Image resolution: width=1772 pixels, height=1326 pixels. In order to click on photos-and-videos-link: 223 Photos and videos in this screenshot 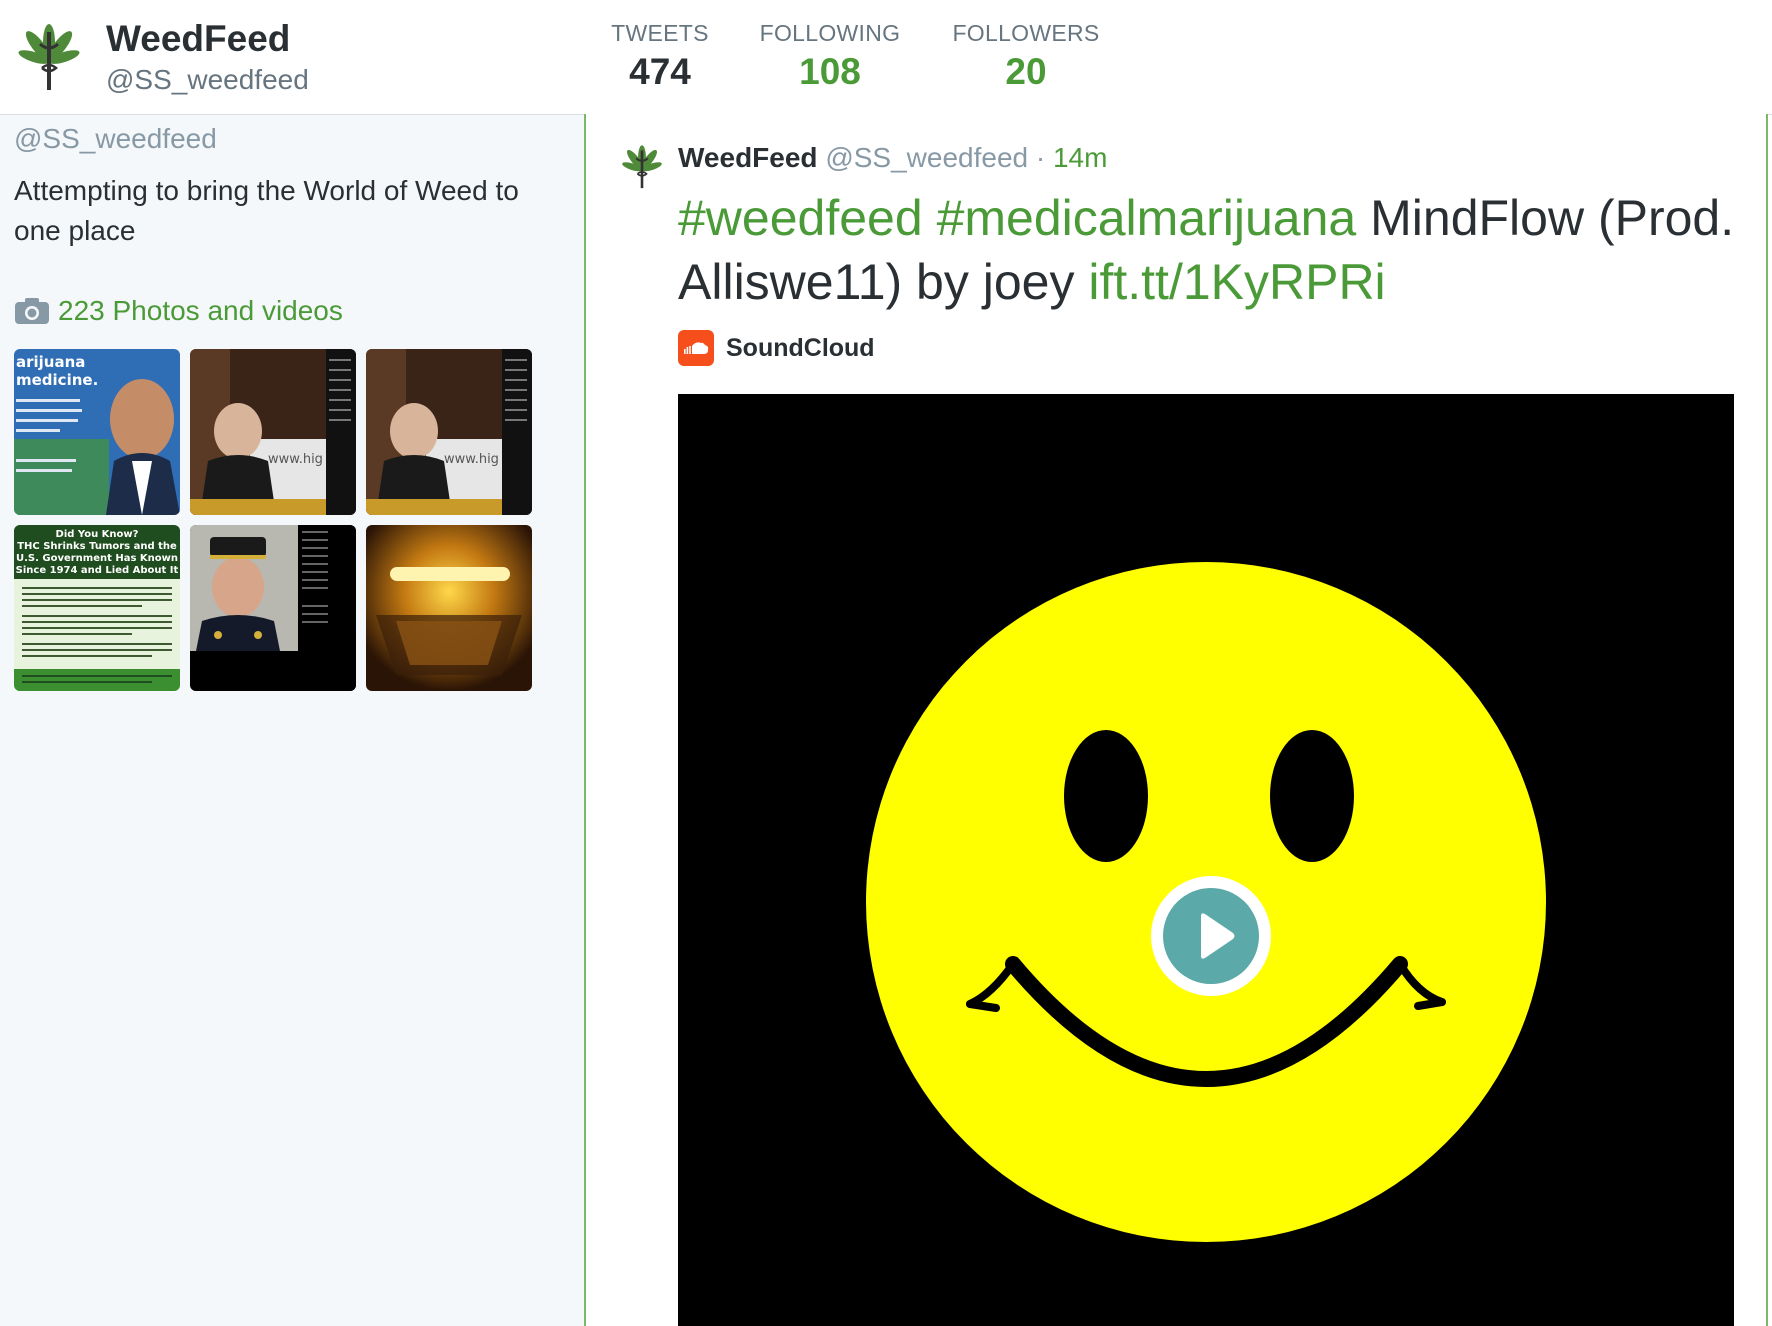, I will do `click(178, 311)`.